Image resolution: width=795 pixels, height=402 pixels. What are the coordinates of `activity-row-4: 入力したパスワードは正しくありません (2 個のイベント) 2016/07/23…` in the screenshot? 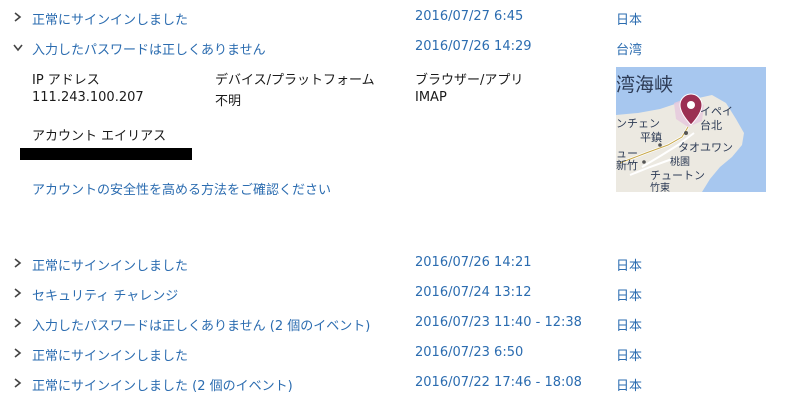 It's located at (397, 324).